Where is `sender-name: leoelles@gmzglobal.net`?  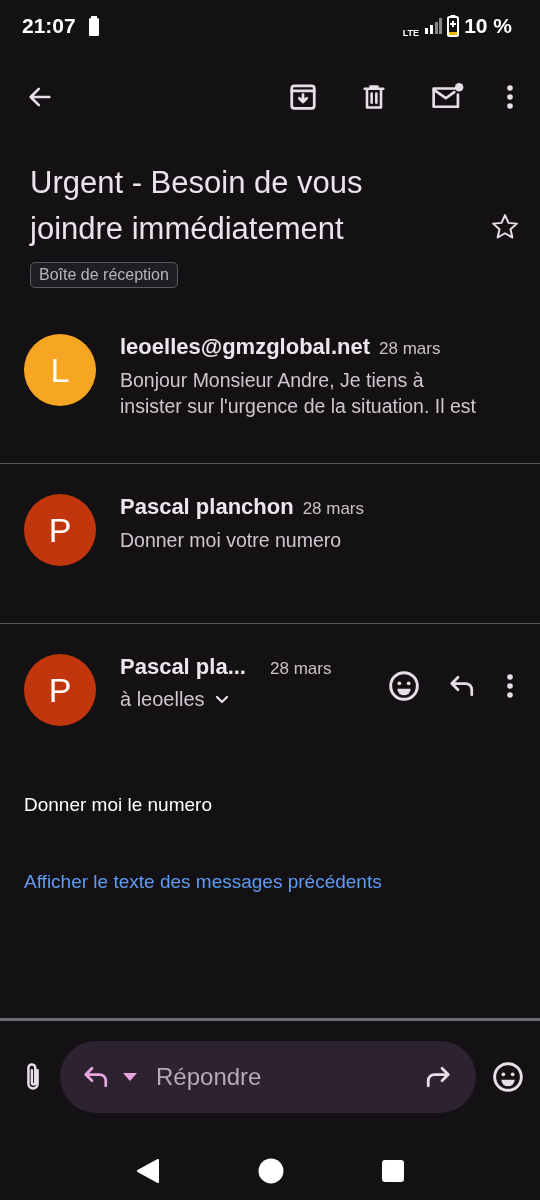 sender-name: leoelles@gmzglobal.net is located at coordinates (245, 347).